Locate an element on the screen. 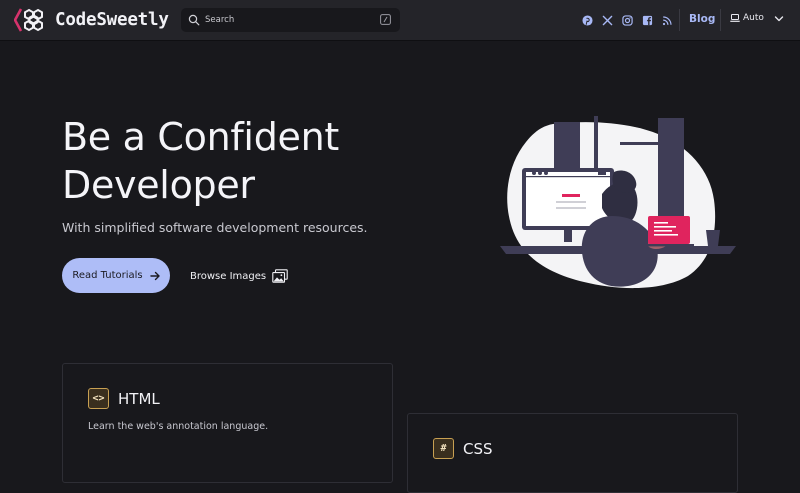 This screenshot has height=493, width=800. theme-toggle: Auto is located at coordinates (747, 18).